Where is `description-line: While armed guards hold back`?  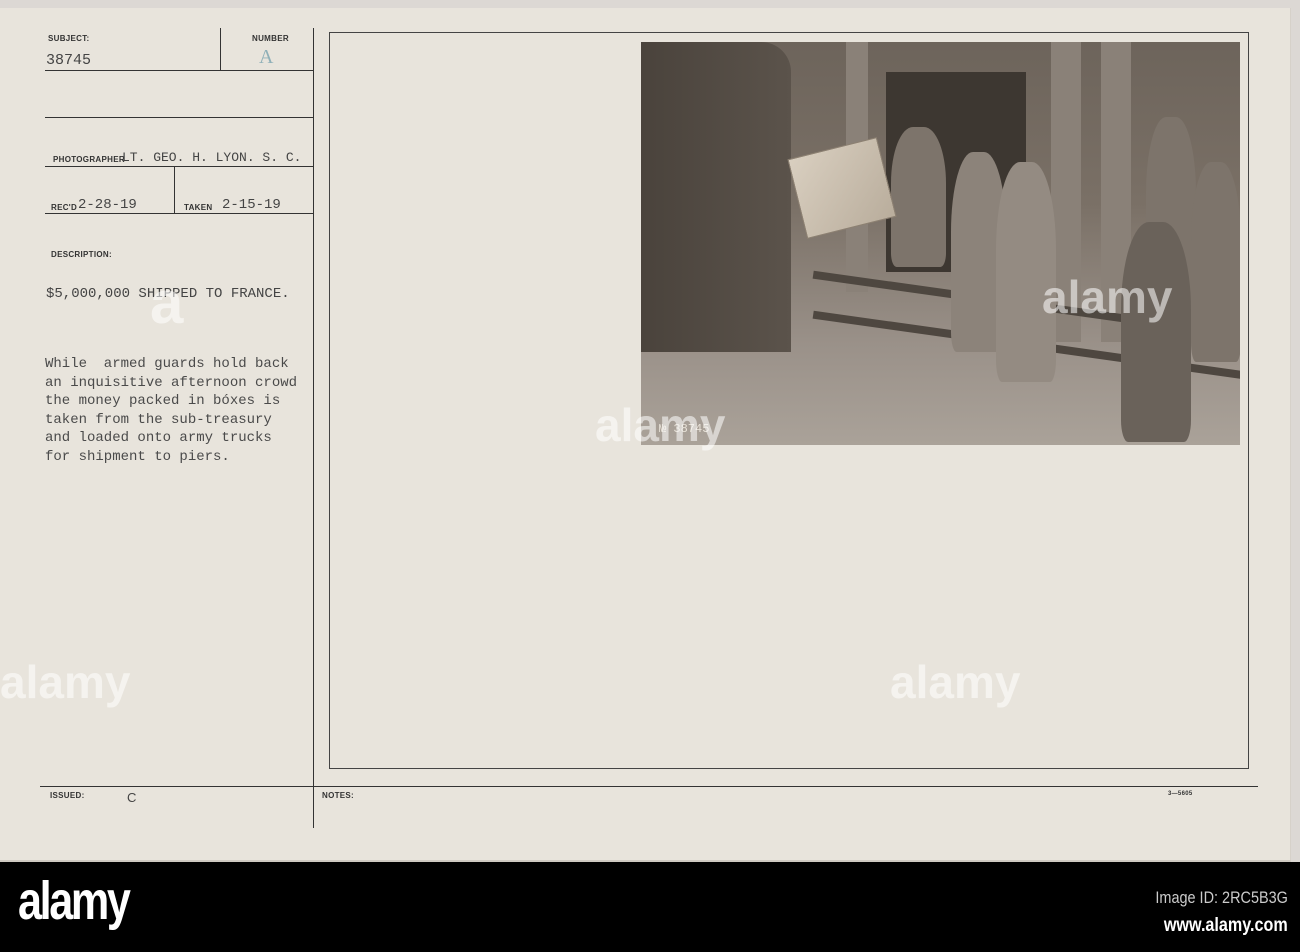 description-line: While armed guards hold back is located at coordinates (167, 364).